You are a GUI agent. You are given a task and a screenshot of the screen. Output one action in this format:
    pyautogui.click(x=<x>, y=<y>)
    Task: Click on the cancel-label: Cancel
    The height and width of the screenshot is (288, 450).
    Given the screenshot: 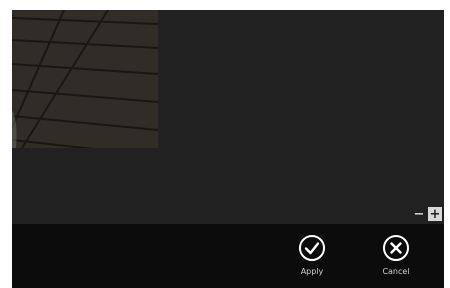 What is the action you would take?
    pyautogui.click(x=396, y=271)
    